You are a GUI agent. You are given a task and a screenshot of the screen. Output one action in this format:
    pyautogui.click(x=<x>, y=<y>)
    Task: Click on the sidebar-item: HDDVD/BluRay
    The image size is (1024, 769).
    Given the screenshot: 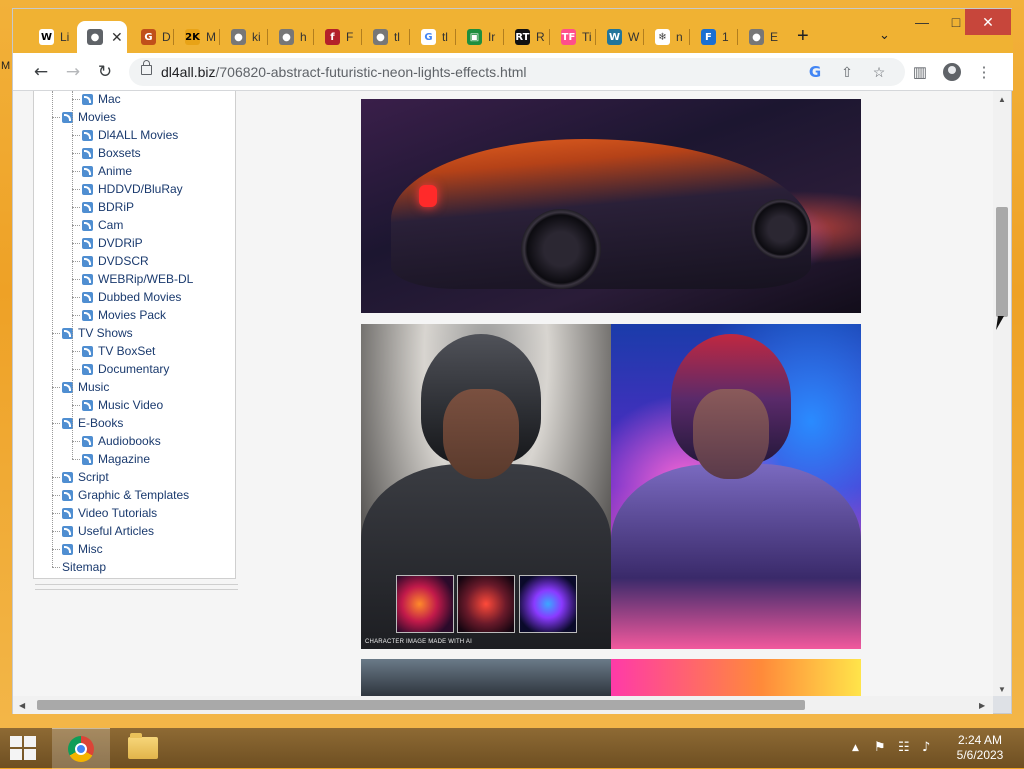 What is the action you would take?
    pyautogui.click(x=132, y=189)
    